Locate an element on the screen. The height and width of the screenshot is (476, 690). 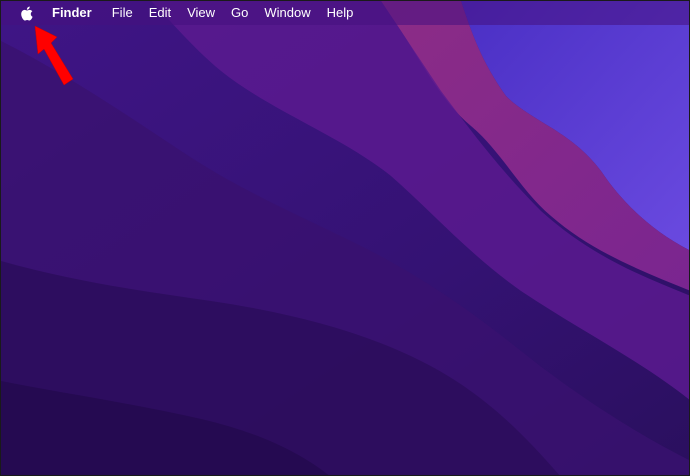
red-arrow-icon is located at coordinates (54, 55).